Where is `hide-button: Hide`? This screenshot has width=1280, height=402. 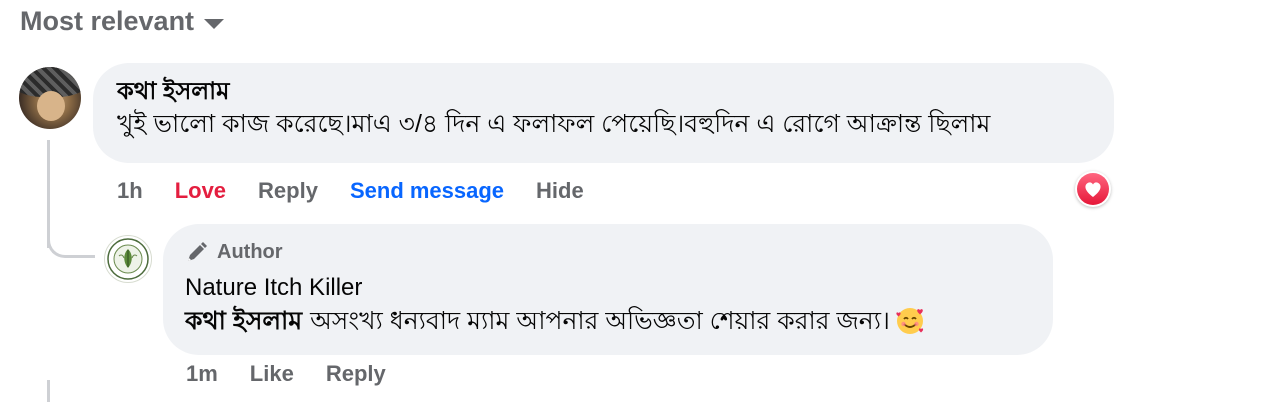
hide-button: Hide is located at coordinates (560, 191).